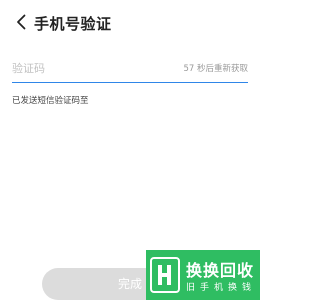  What do you see at coordinates (221, 288) in the screenshot?
I see `watermark-subtitle: 旧手机换钱` at bounding box center [221, 288].